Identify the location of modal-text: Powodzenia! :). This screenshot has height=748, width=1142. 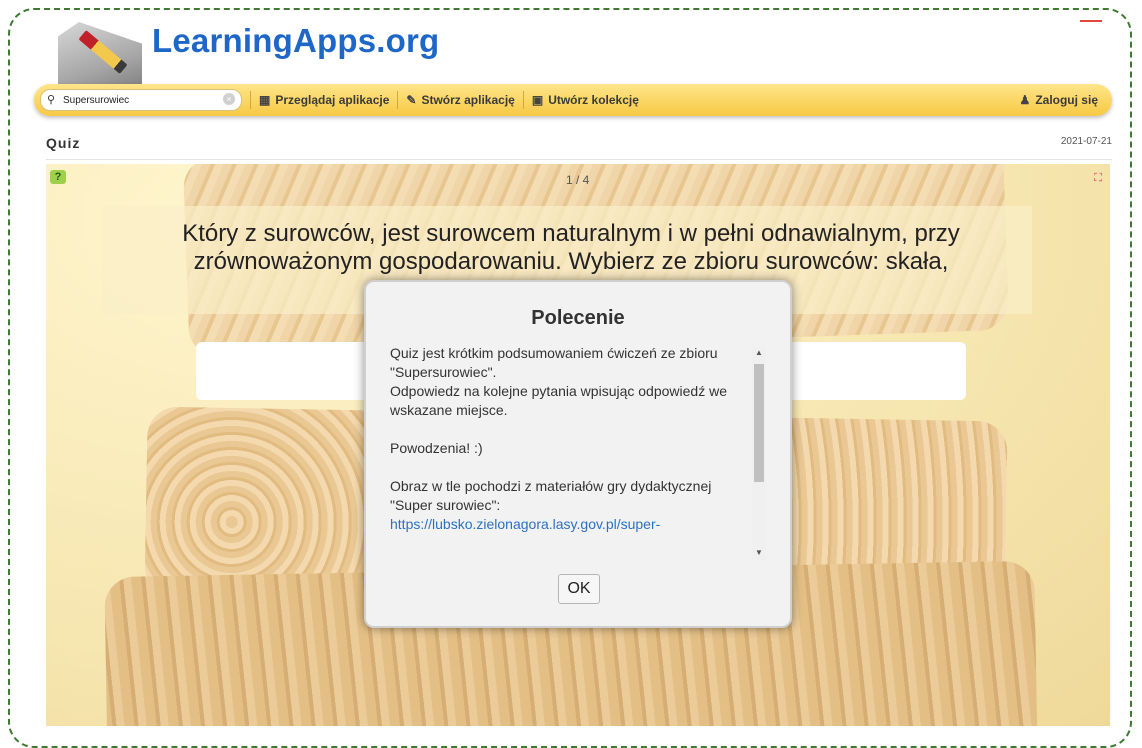
(436, 448).